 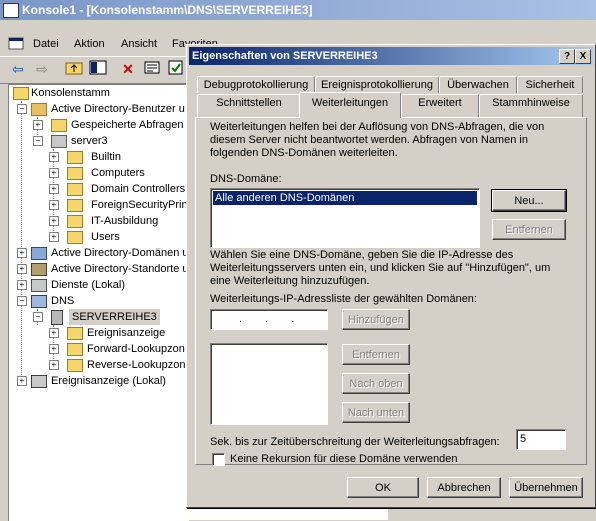 I want to click on tab-erweitert: Erweitert, so click(x=440, y=105).